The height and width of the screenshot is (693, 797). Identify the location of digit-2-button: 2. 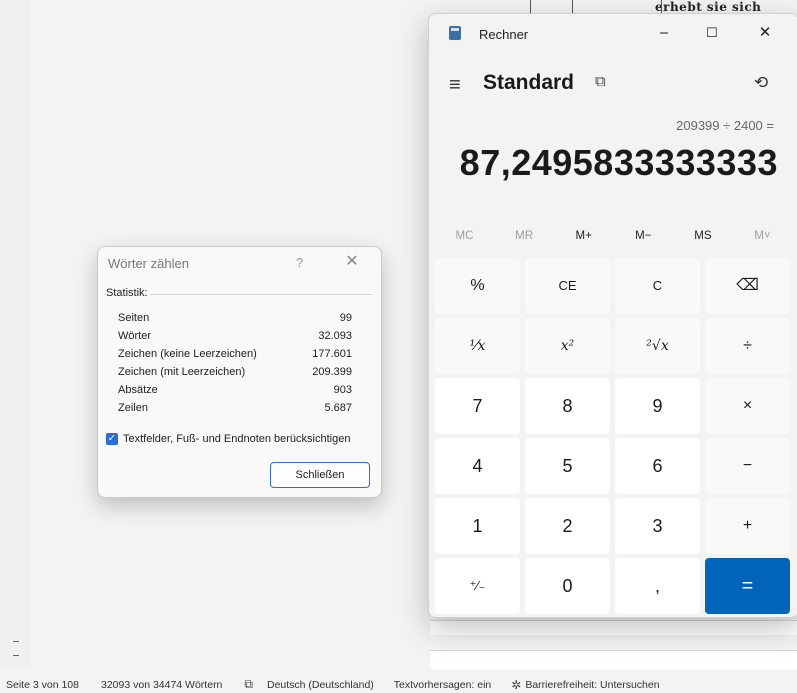
(567, 526).